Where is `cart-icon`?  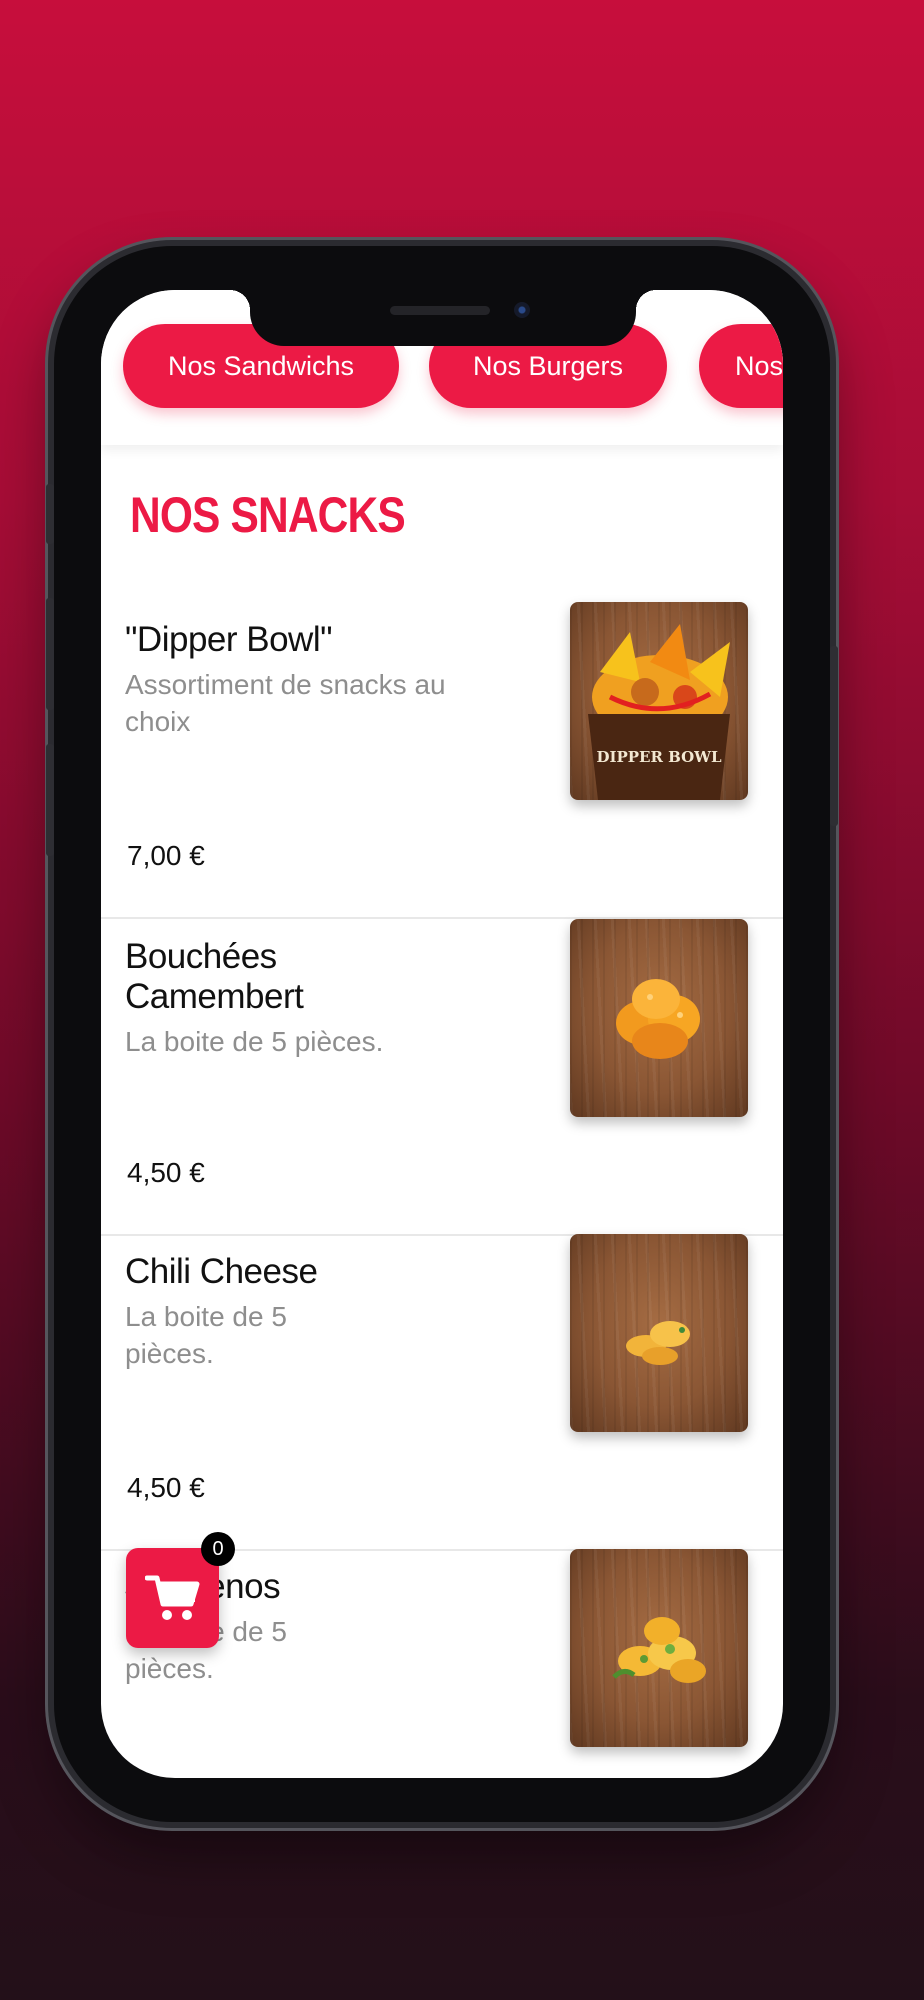
cart-icon is located at coordinates (171, 1597).